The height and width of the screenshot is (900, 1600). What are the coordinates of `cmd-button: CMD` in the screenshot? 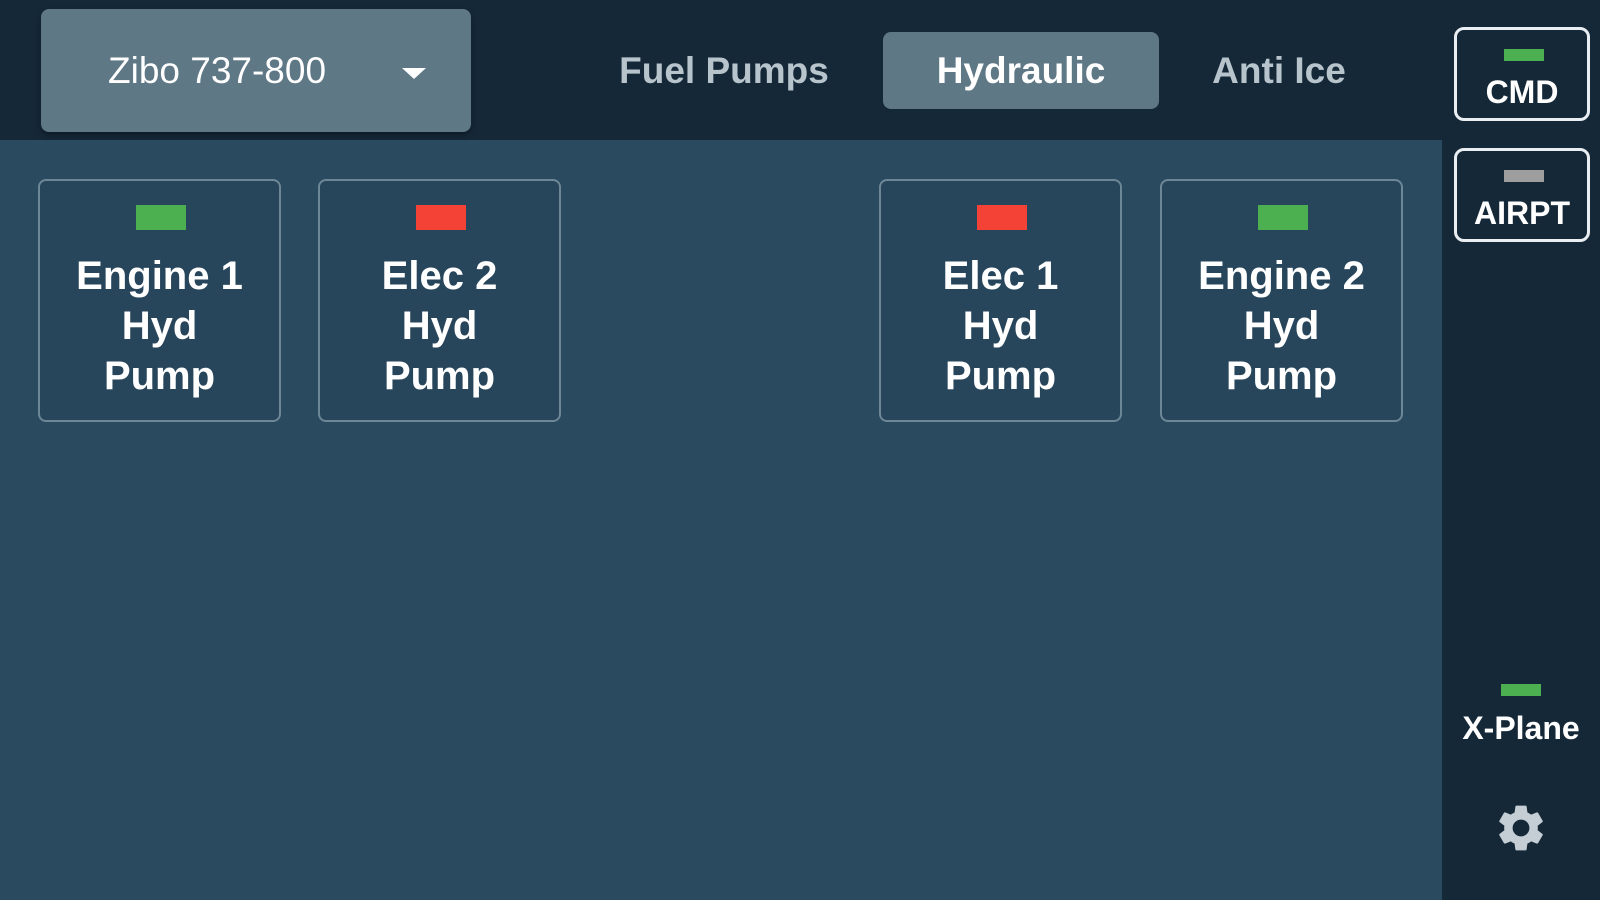 It's located at (1522, 74).